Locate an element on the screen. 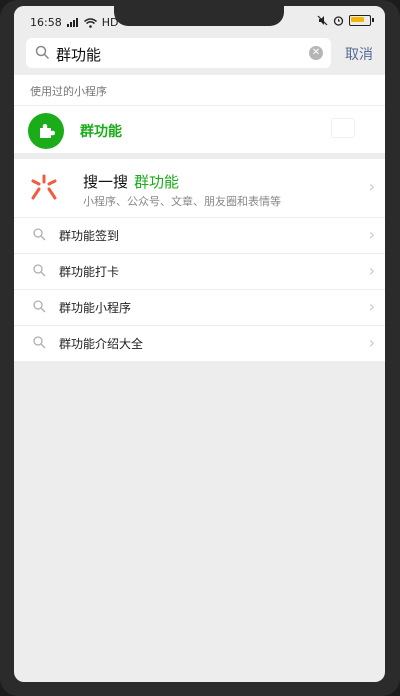  sousou-label: 搜一搜 is located at coordinates (106, 182).